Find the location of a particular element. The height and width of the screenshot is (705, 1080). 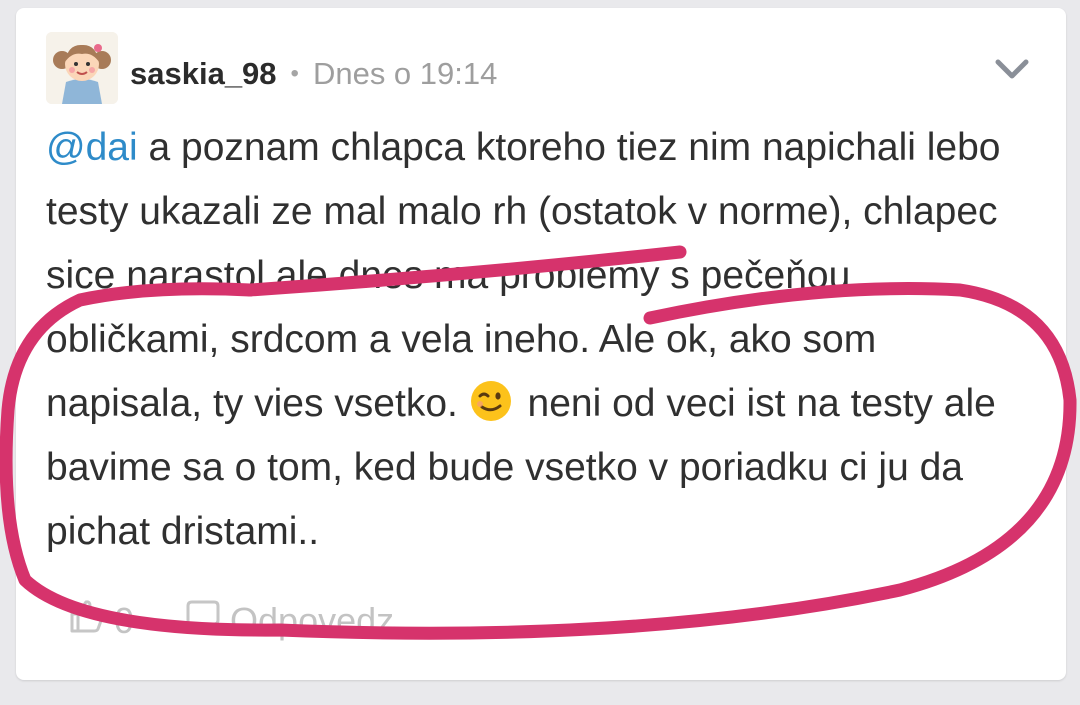

timestamp: Dnes o 19:14 is located at coordinates (405, 73).